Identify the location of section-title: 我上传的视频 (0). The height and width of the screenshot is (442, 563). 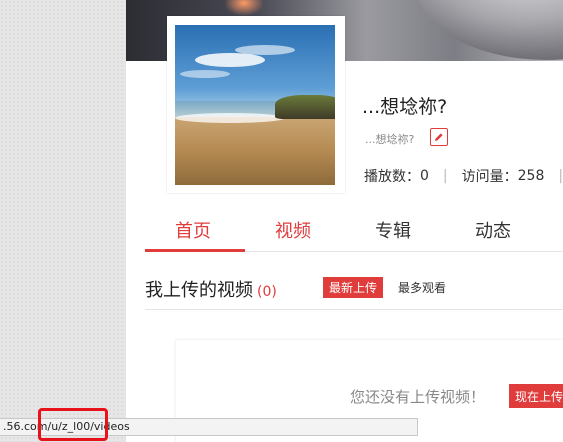
(211, 289).